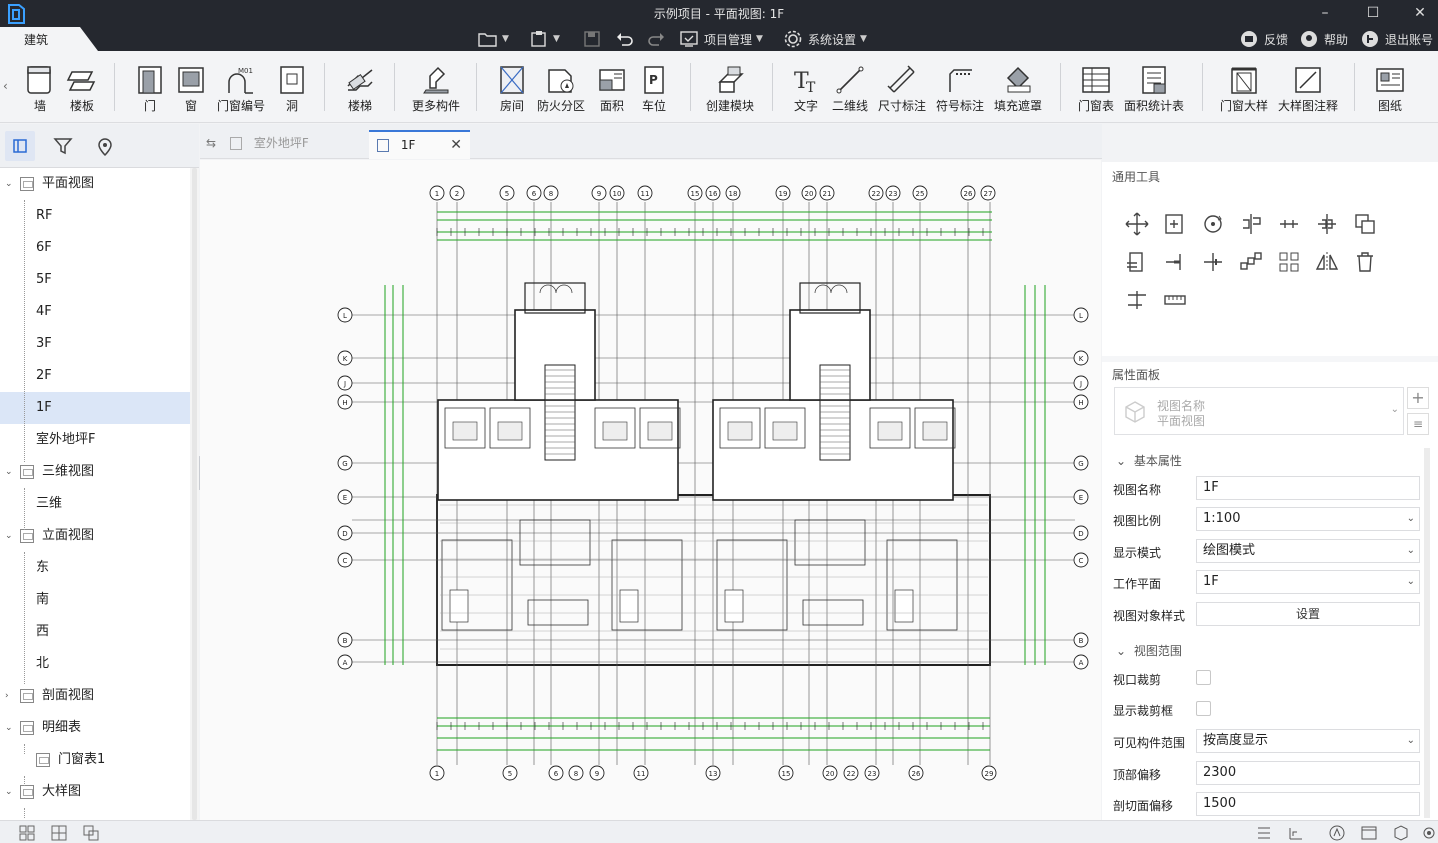 The height and width of the screenshot is (843, 1438). What do you see at coordinates (95, 312) in the screenshot?
I see `tree-node: 4F` at bounding box center [95, 312].